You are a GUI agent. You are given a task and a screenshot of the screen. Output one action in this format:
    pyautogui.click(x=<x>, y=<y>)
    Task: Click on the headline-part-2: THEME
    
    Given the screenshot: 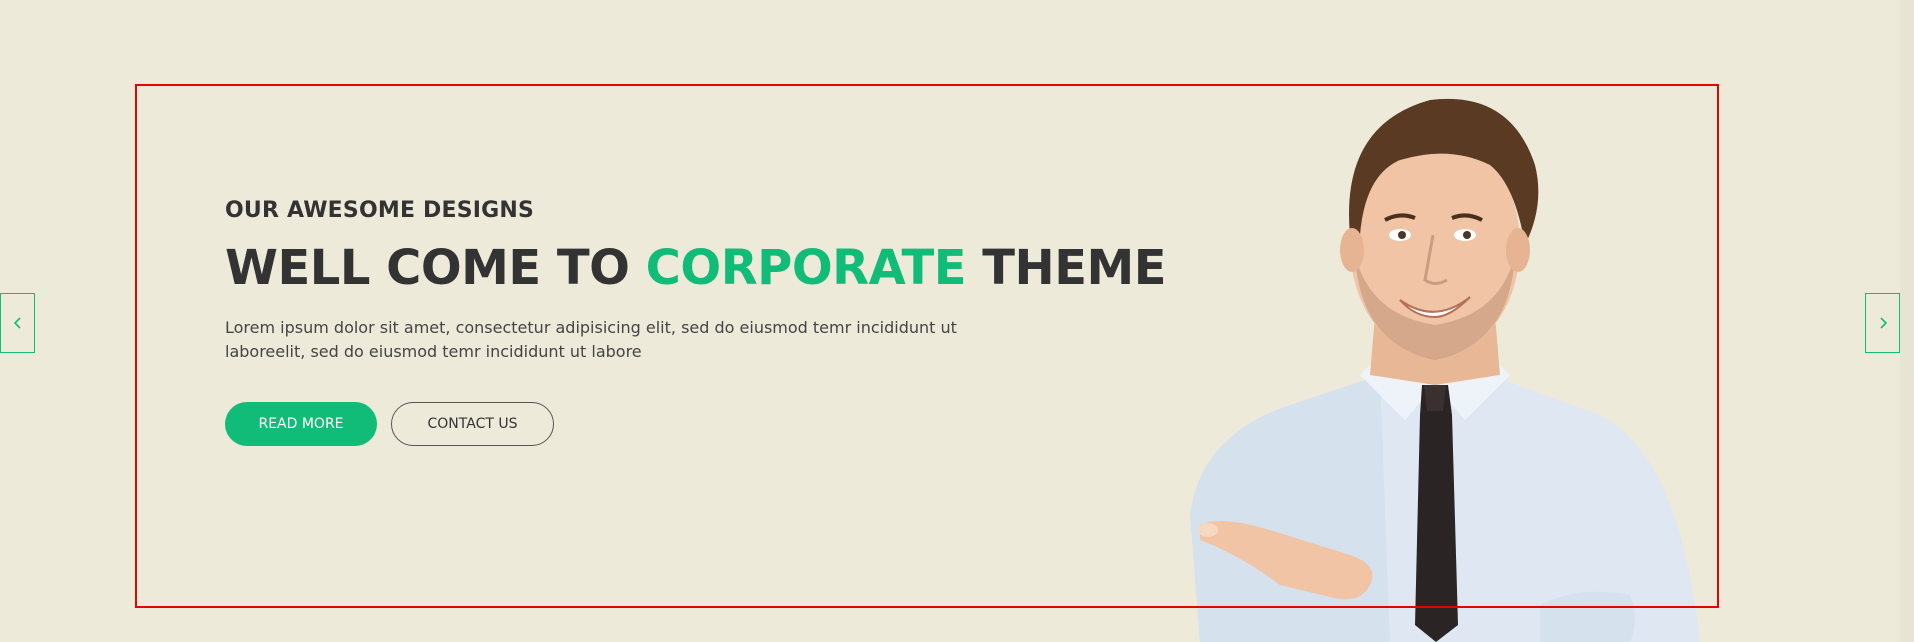 What is the action you would take?
    pyautogui.click(x=1066, y=268)
    